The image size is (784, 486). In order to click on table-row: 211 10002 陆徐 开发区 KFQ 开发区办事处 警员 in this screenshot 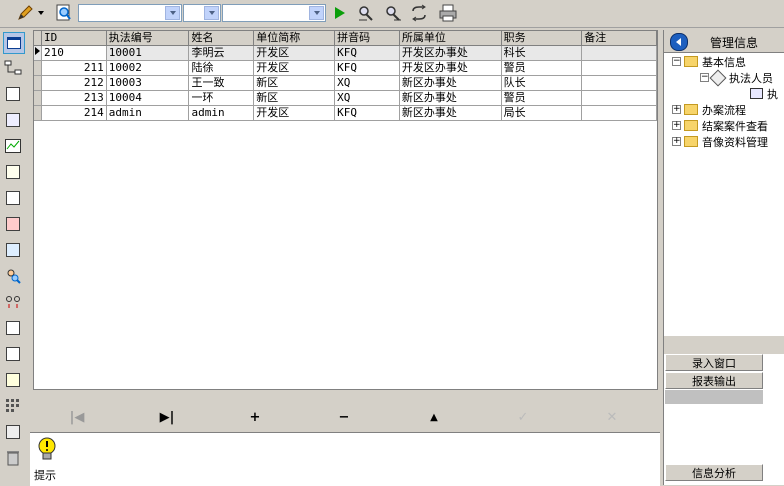, I will do `click(345, 68)`.